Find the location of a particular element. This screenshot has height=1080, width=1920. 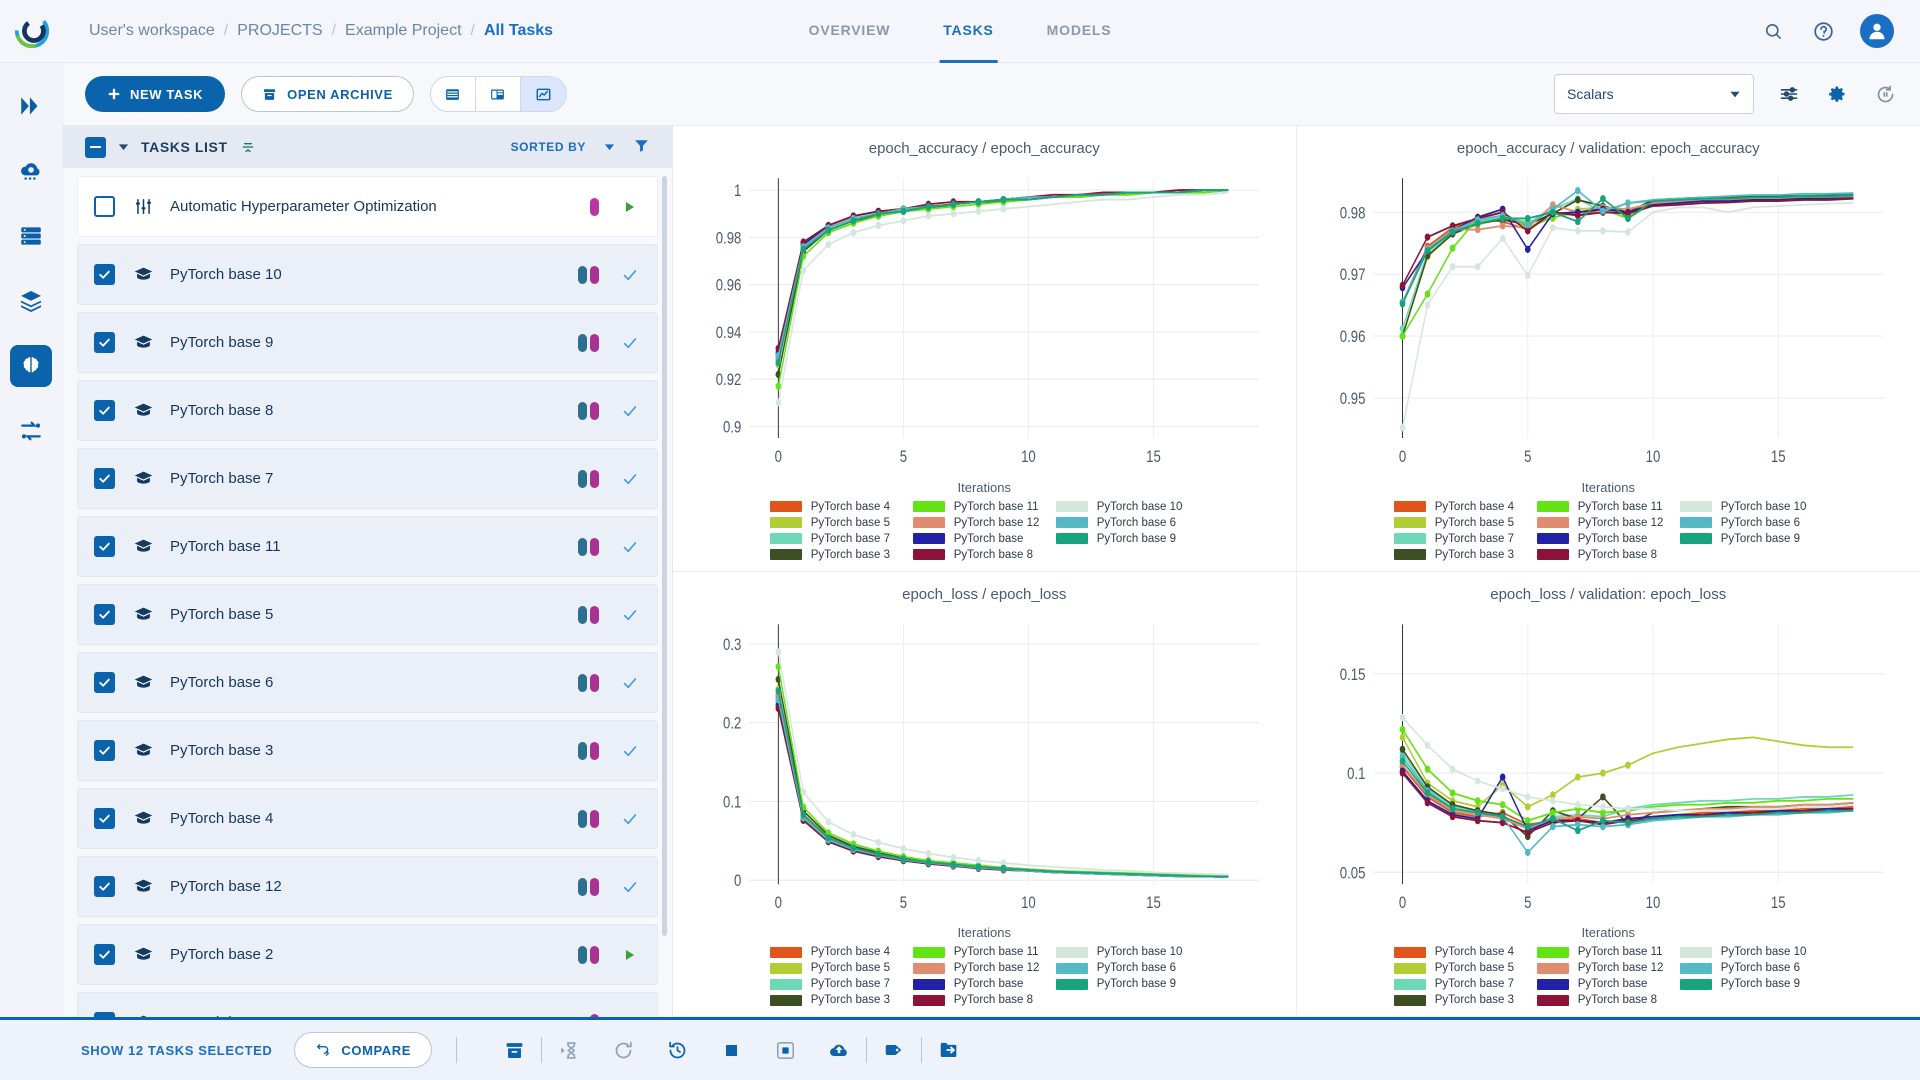

settings-sliders-icon is located at coordinates (1789, 94).